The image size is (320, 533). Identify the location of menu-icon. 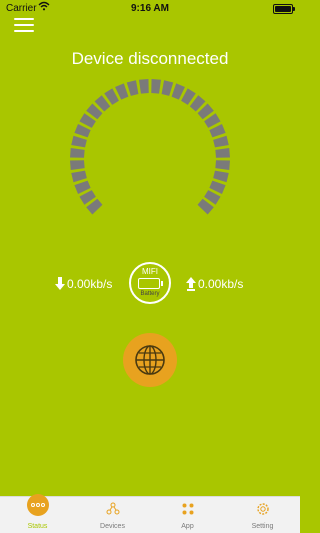
(24, 25).